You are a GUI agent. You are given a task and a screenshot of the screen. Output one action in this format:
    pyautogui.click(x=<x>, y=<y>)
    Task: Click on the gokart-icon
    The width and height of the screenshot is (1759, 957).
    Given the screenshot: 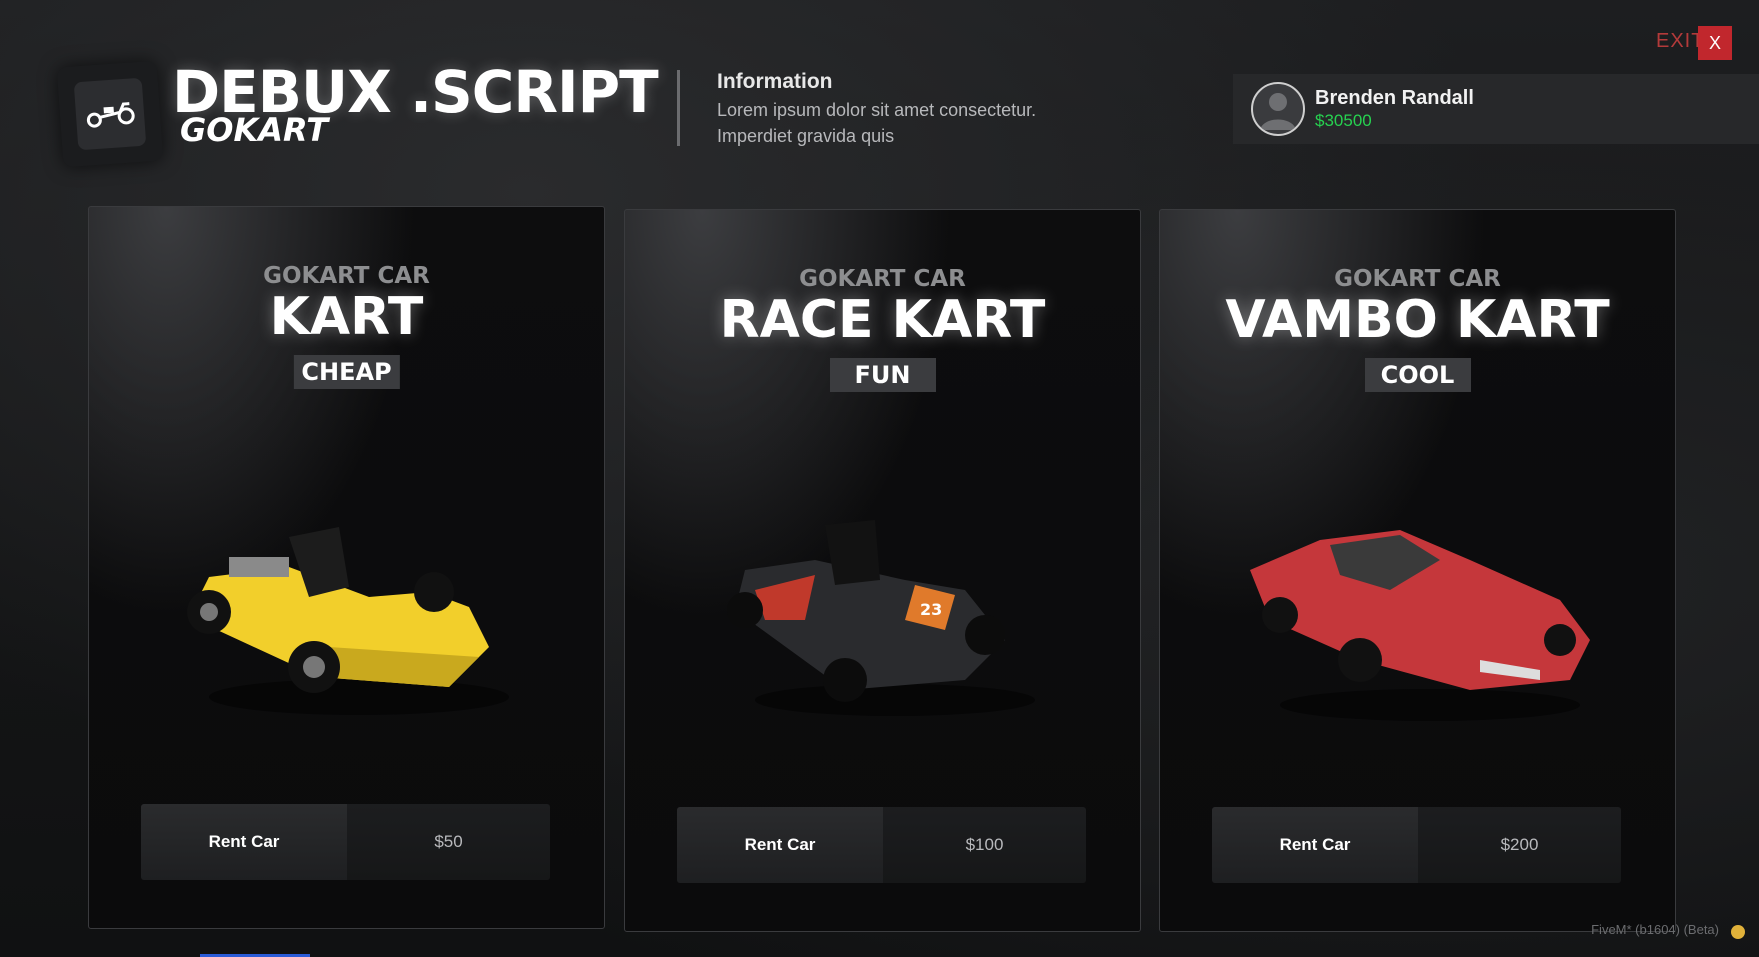 What is the action you would take?
    pyautogui.click(x=110, y=114)
    